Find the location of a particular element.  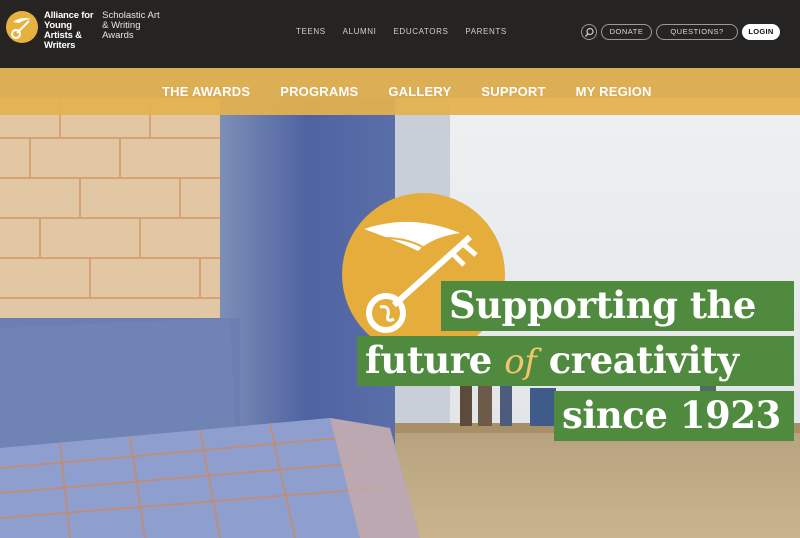

nav-link-teens: TEENS is located at coordinates (311, 31).